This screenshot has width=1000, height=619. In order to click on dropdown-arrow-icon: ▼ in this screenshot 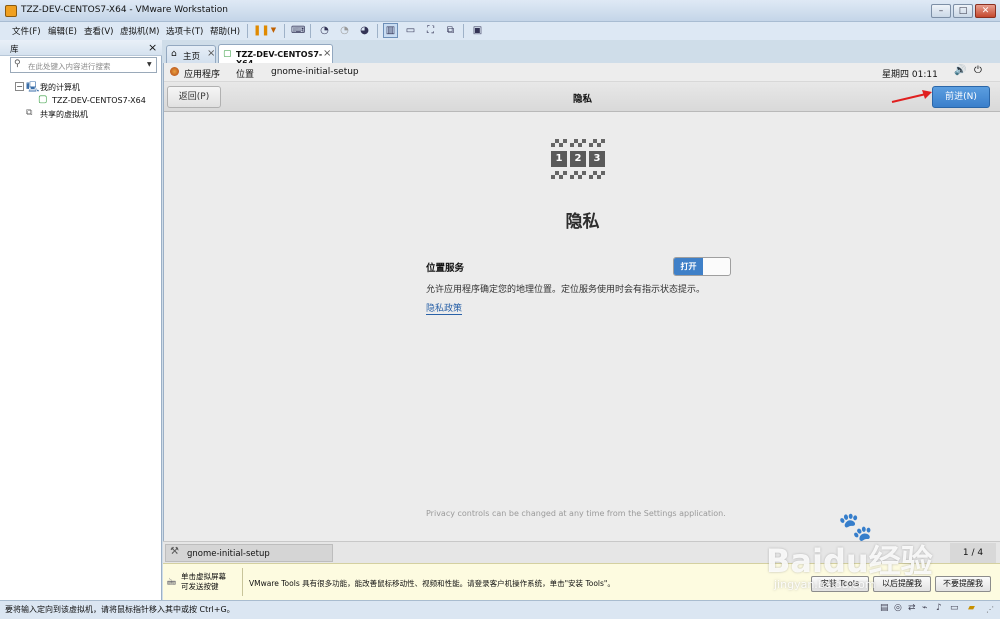, I will do `click(273, 30)`.